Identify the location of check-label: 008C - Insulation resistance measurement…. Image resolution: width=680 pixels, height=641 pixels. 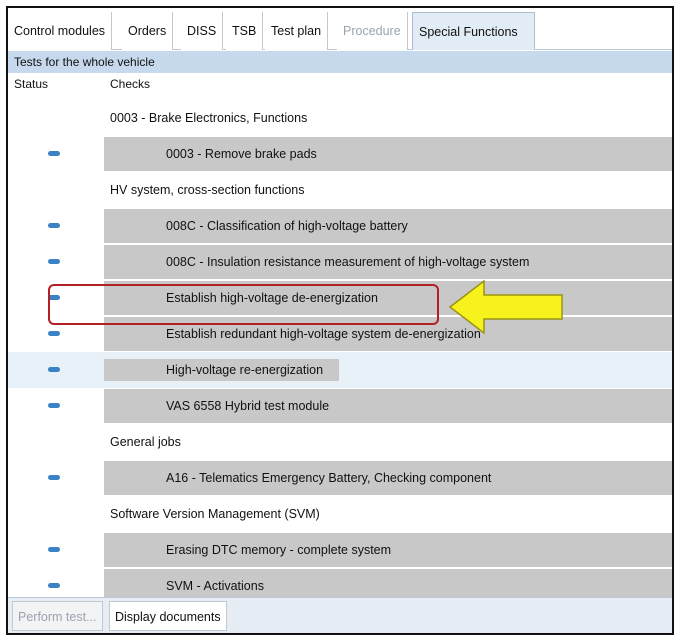
(348, 262).